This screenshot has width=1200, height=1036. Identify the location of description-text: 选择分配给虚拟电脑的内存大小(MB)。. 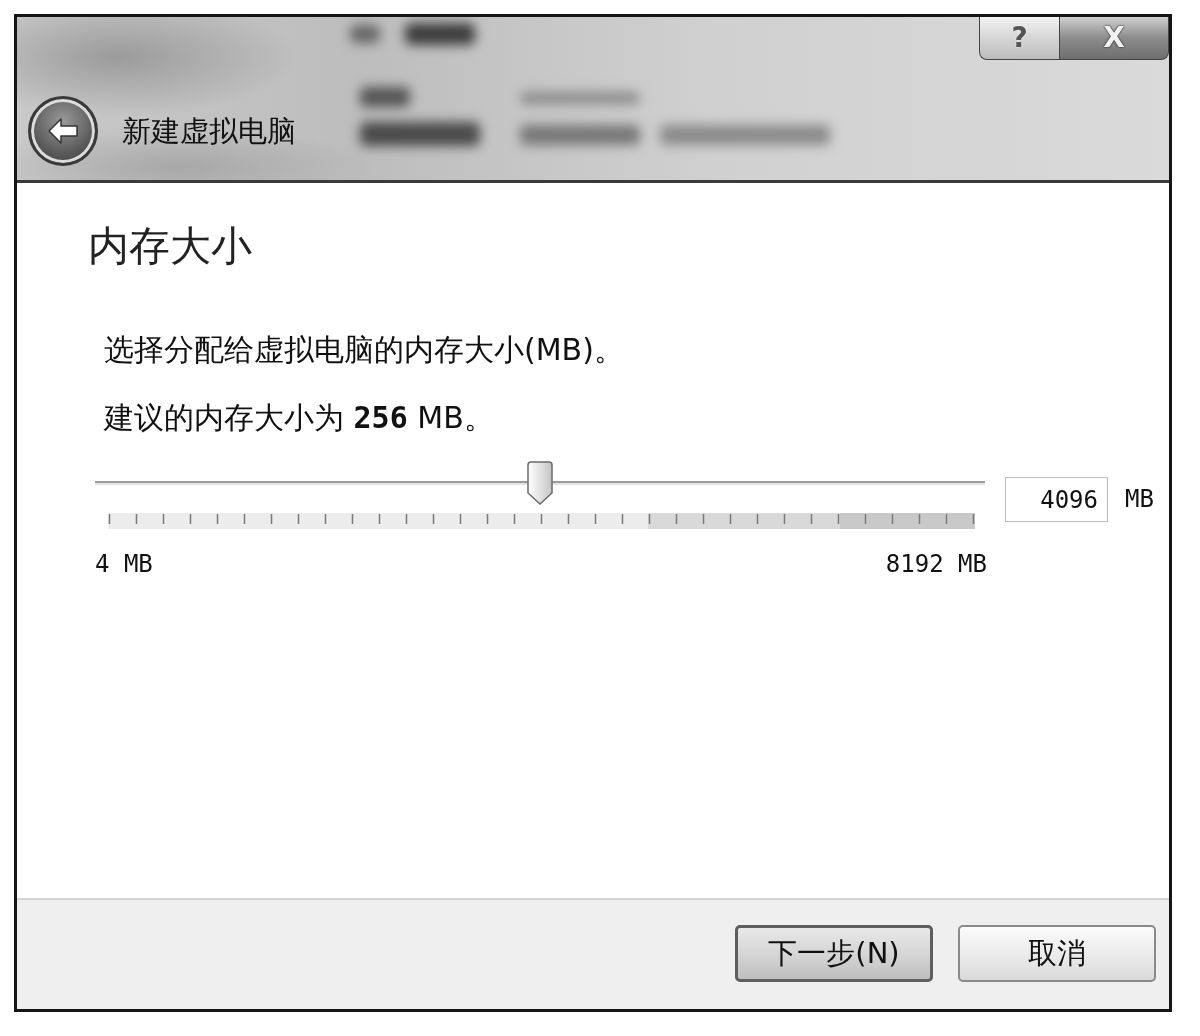
(364, 349).